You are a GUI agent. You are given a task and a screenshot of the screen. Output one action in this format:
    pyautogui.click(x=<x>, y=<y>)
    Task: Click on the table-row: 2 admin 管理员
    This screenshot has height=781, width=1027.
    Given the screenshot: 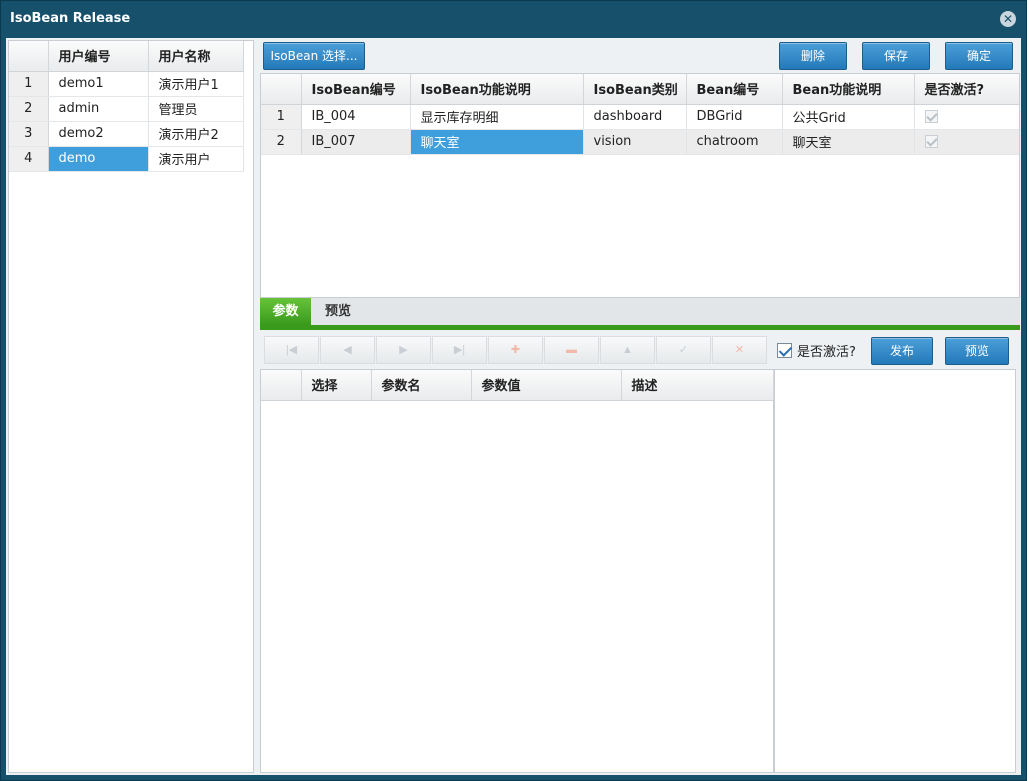 What is the action you would take?
    pyautogui.click(x=126, y=109)
    